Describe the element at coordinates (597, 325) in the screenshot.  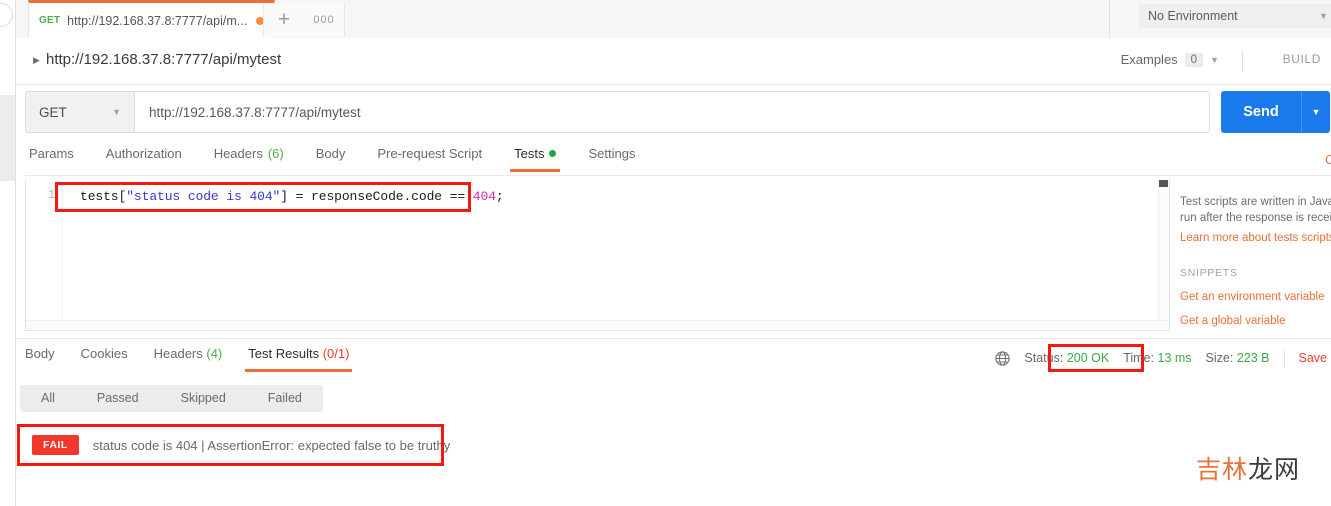
I see `editor-horizontal-scrollbar` at that location.